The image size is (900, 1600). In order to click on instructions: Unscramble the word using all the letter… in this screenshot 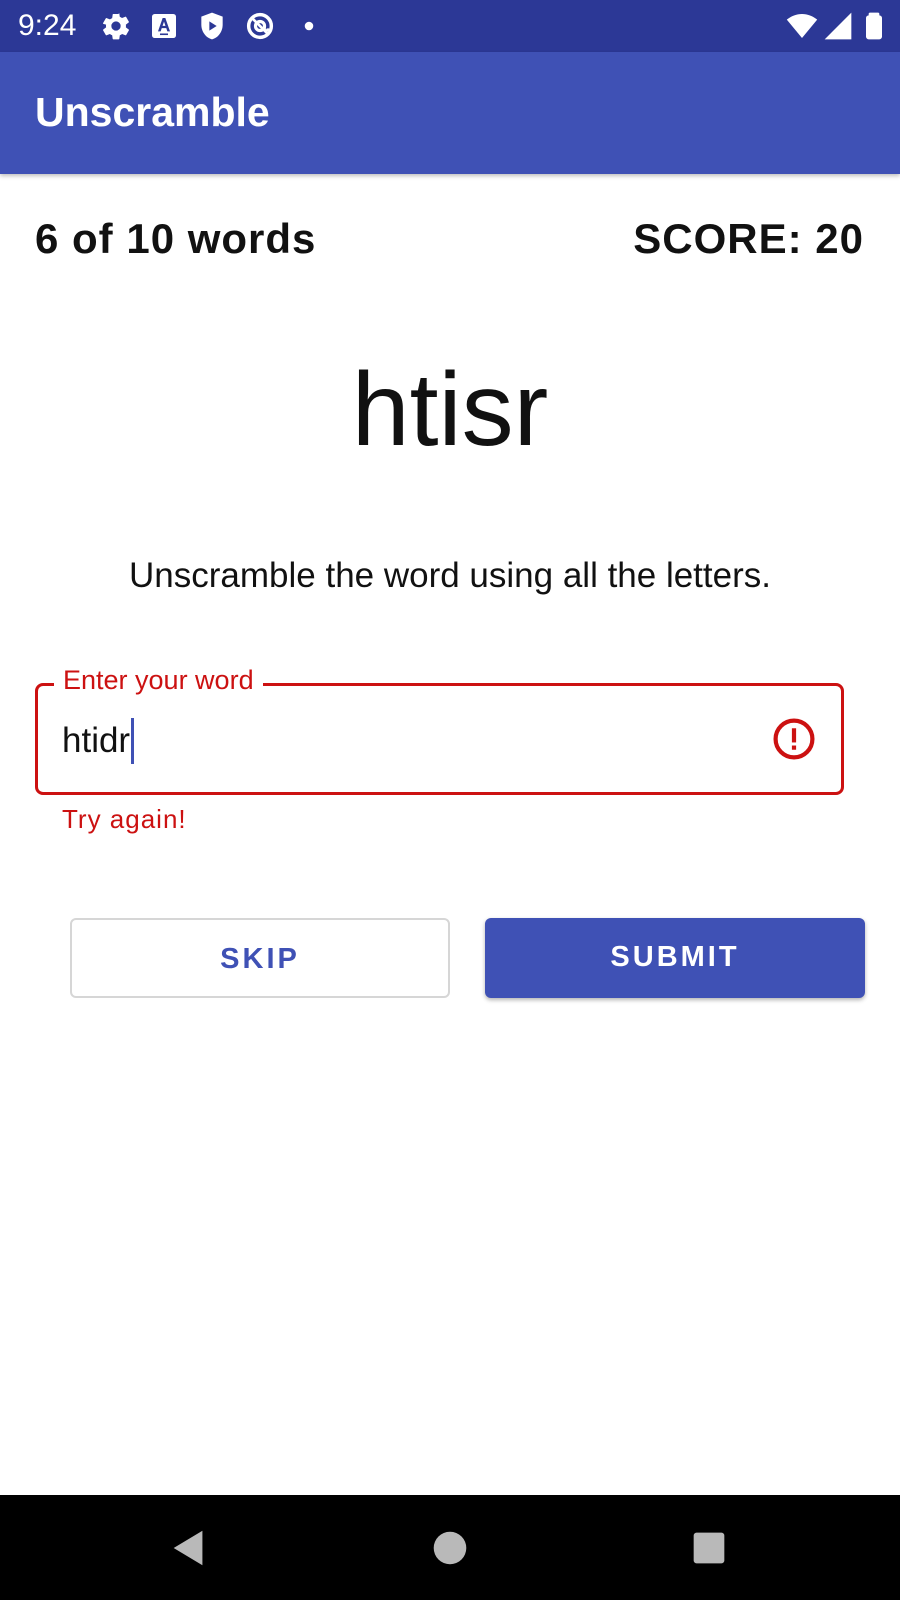, I will do `click(450, 575)`.